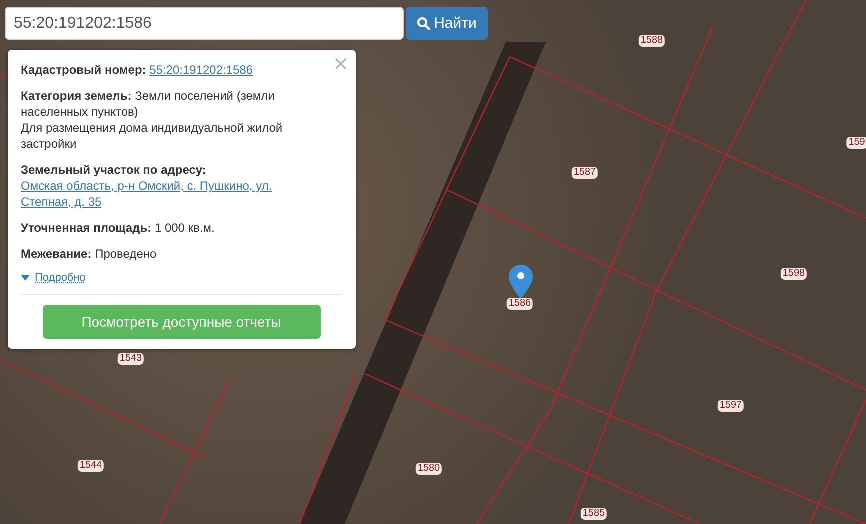 Image resolution: width=866 pixels, height=524 pixels. What do you see at coordinates (83, 70) in the screenshot?
I see `field-label: Кадастровый номер:` at bounding box center [83, 70].